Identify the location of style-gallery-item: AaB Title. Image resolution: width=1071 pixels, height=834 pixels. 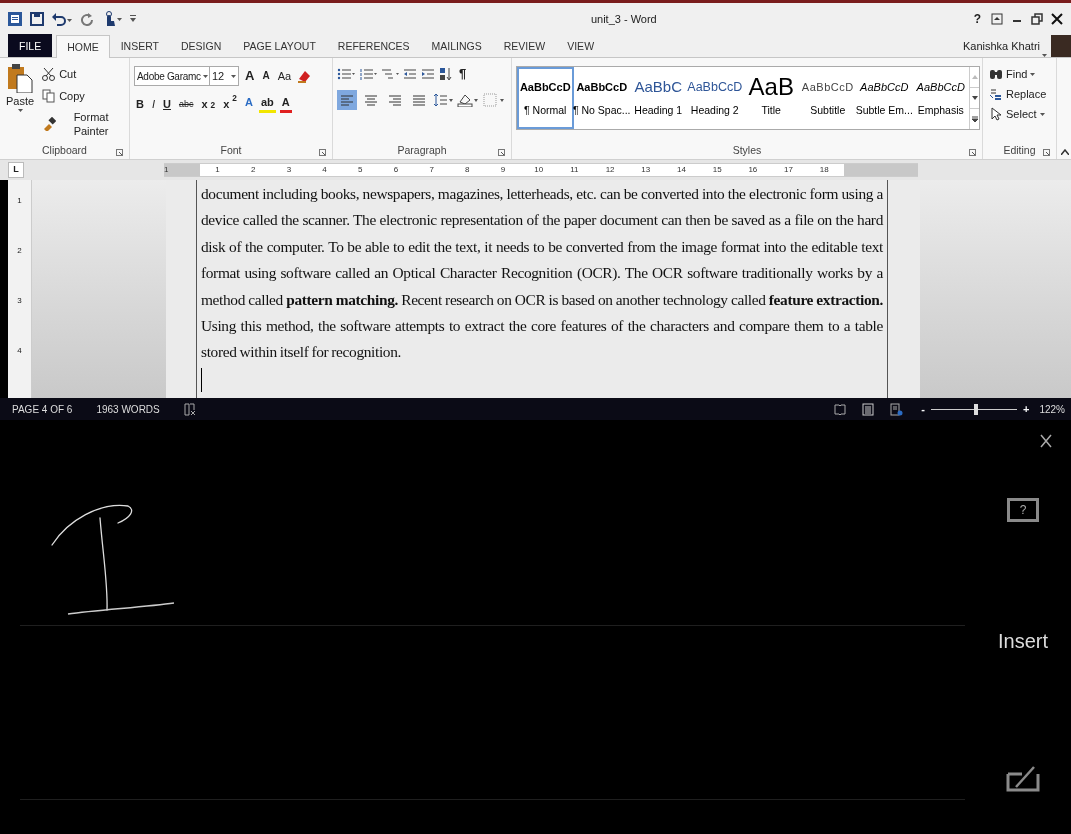
(771, 98).